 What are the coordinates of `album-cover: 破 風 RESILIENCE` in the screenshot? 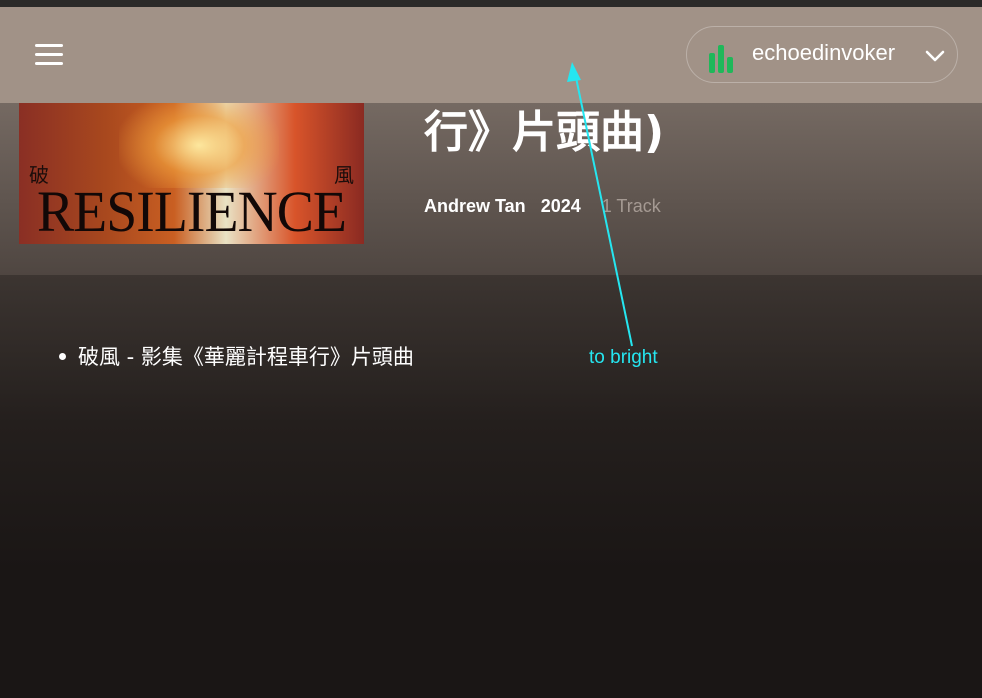 It's located at (191, 173).